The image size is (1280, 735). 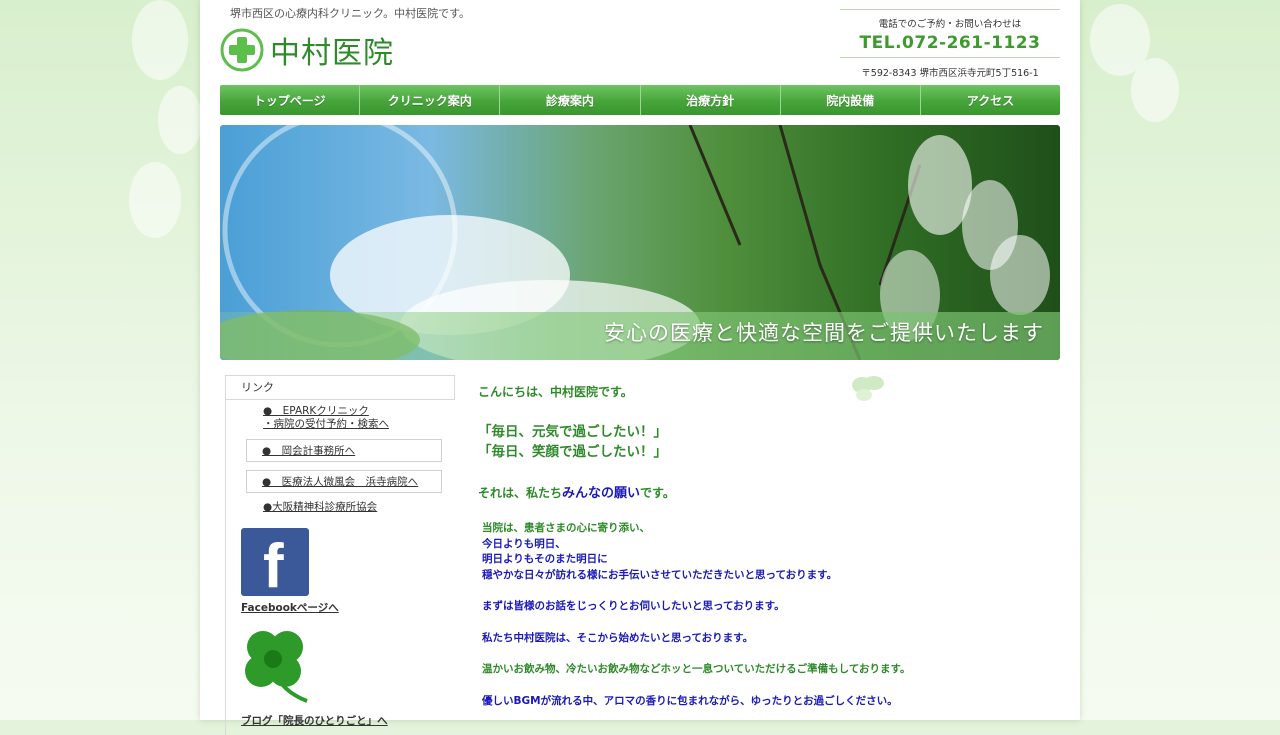 What do you see at coordinates (950, 24) in the screenshot?
I see `contact-label: 電話でのご予約・お問い合わせは` at bounding box center [950, 24].